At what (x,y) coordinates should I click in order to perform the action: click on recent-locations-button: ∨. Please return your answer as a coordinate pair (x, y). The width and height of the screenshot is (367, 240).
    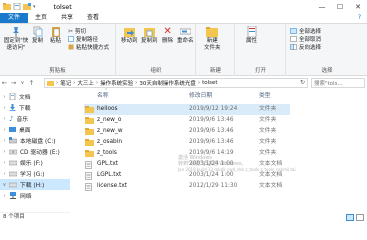
    Looking at the image, I should click on (22, 83).